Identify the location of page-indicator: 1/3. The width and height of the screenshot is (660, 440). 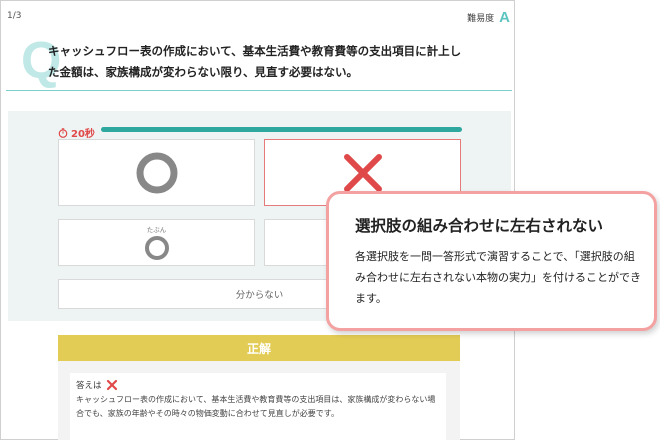
(14, 16).